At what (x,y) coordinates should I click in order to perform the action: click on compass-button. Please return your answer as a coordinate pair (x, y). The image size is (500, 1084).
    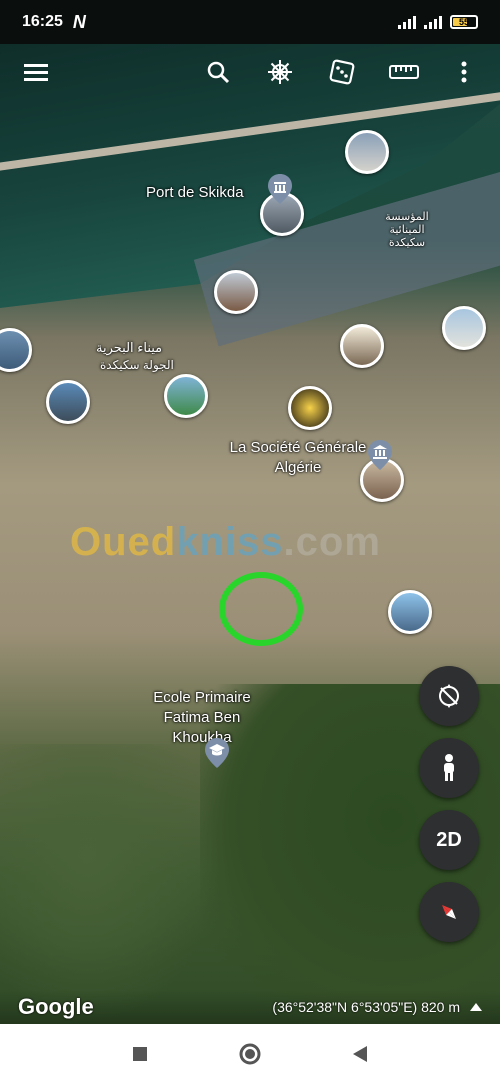
    Looking at the image, I should click on (449, 912).